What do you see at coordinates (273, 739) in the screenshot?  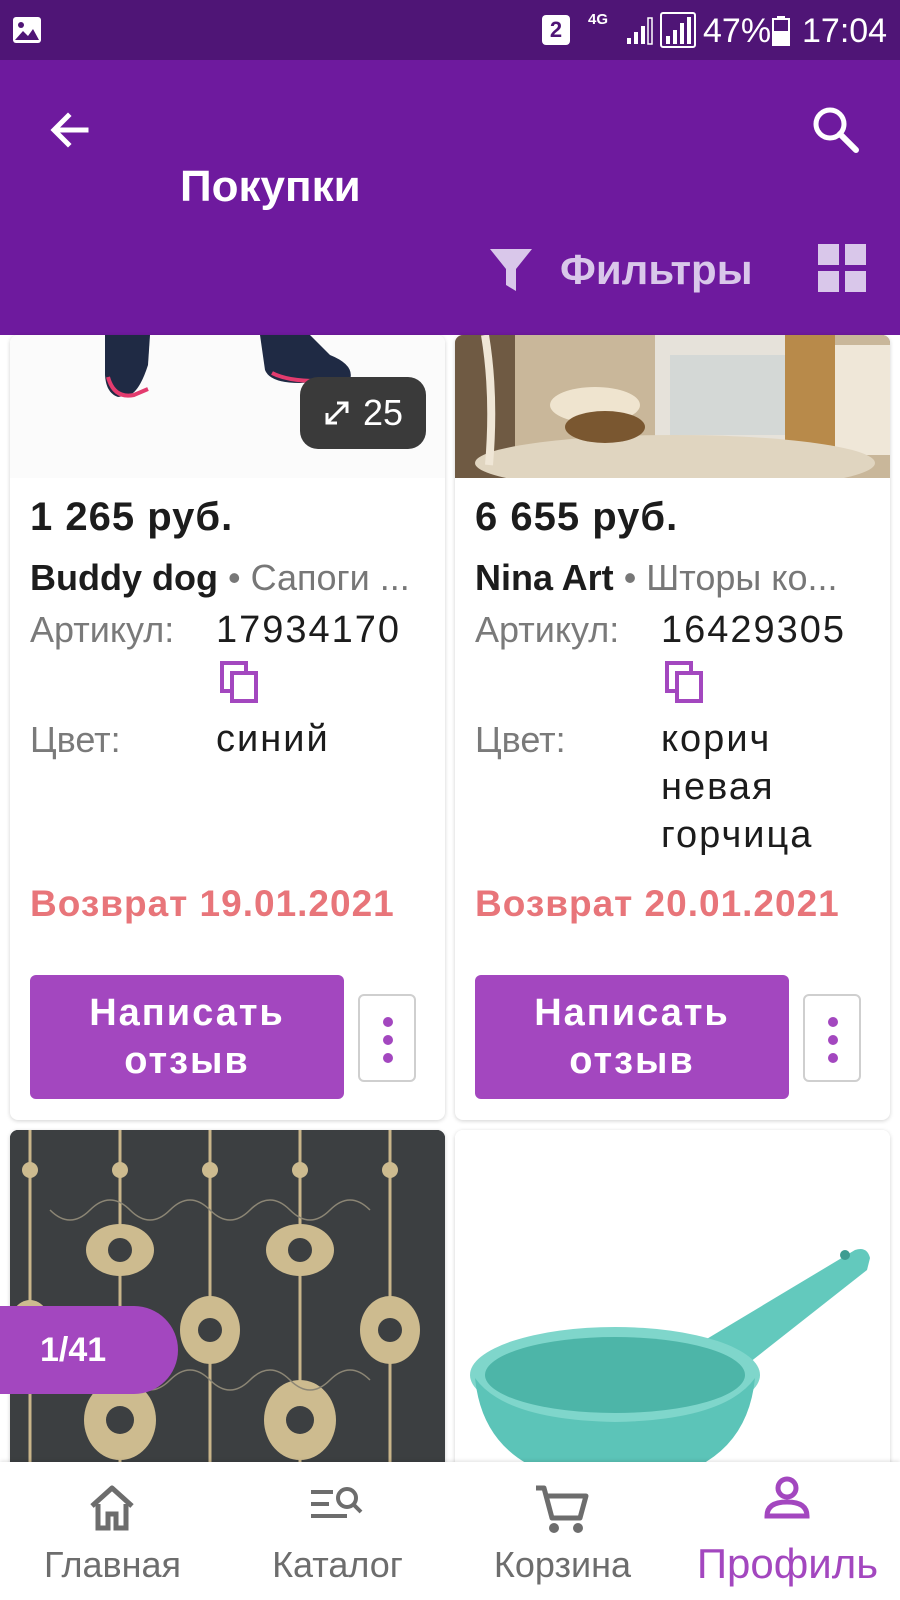 I see `color-value: синий` at bounding box center [273, 739].